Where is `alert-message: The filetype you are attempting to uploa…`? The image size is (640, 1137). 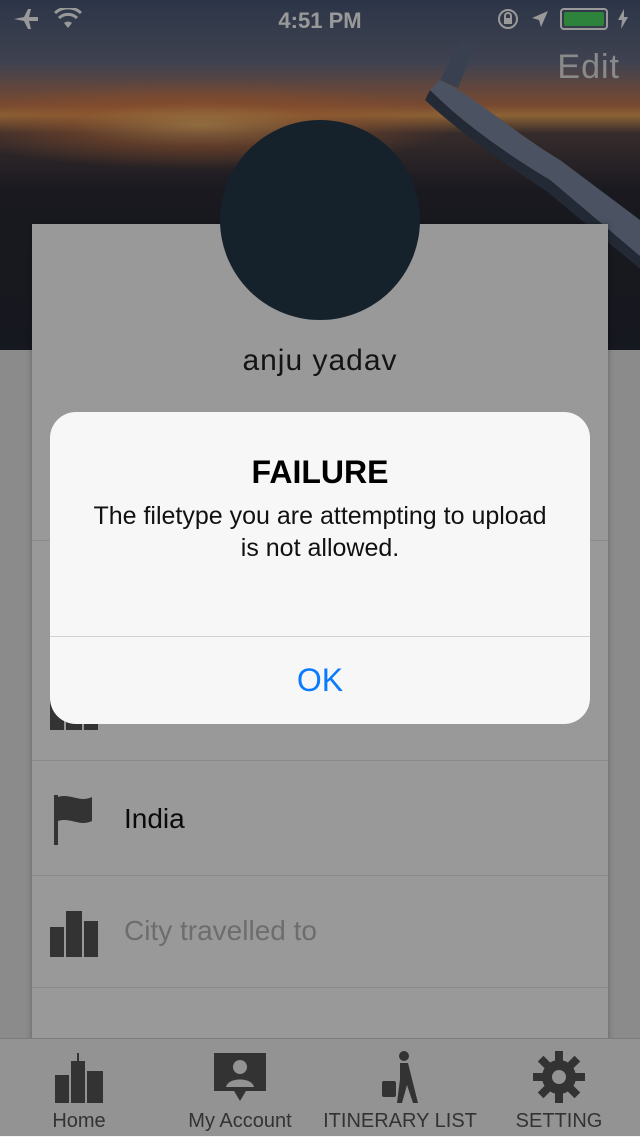
alert-message: The filetype you are attempting to uploa… is located at coordinates (320, 532).